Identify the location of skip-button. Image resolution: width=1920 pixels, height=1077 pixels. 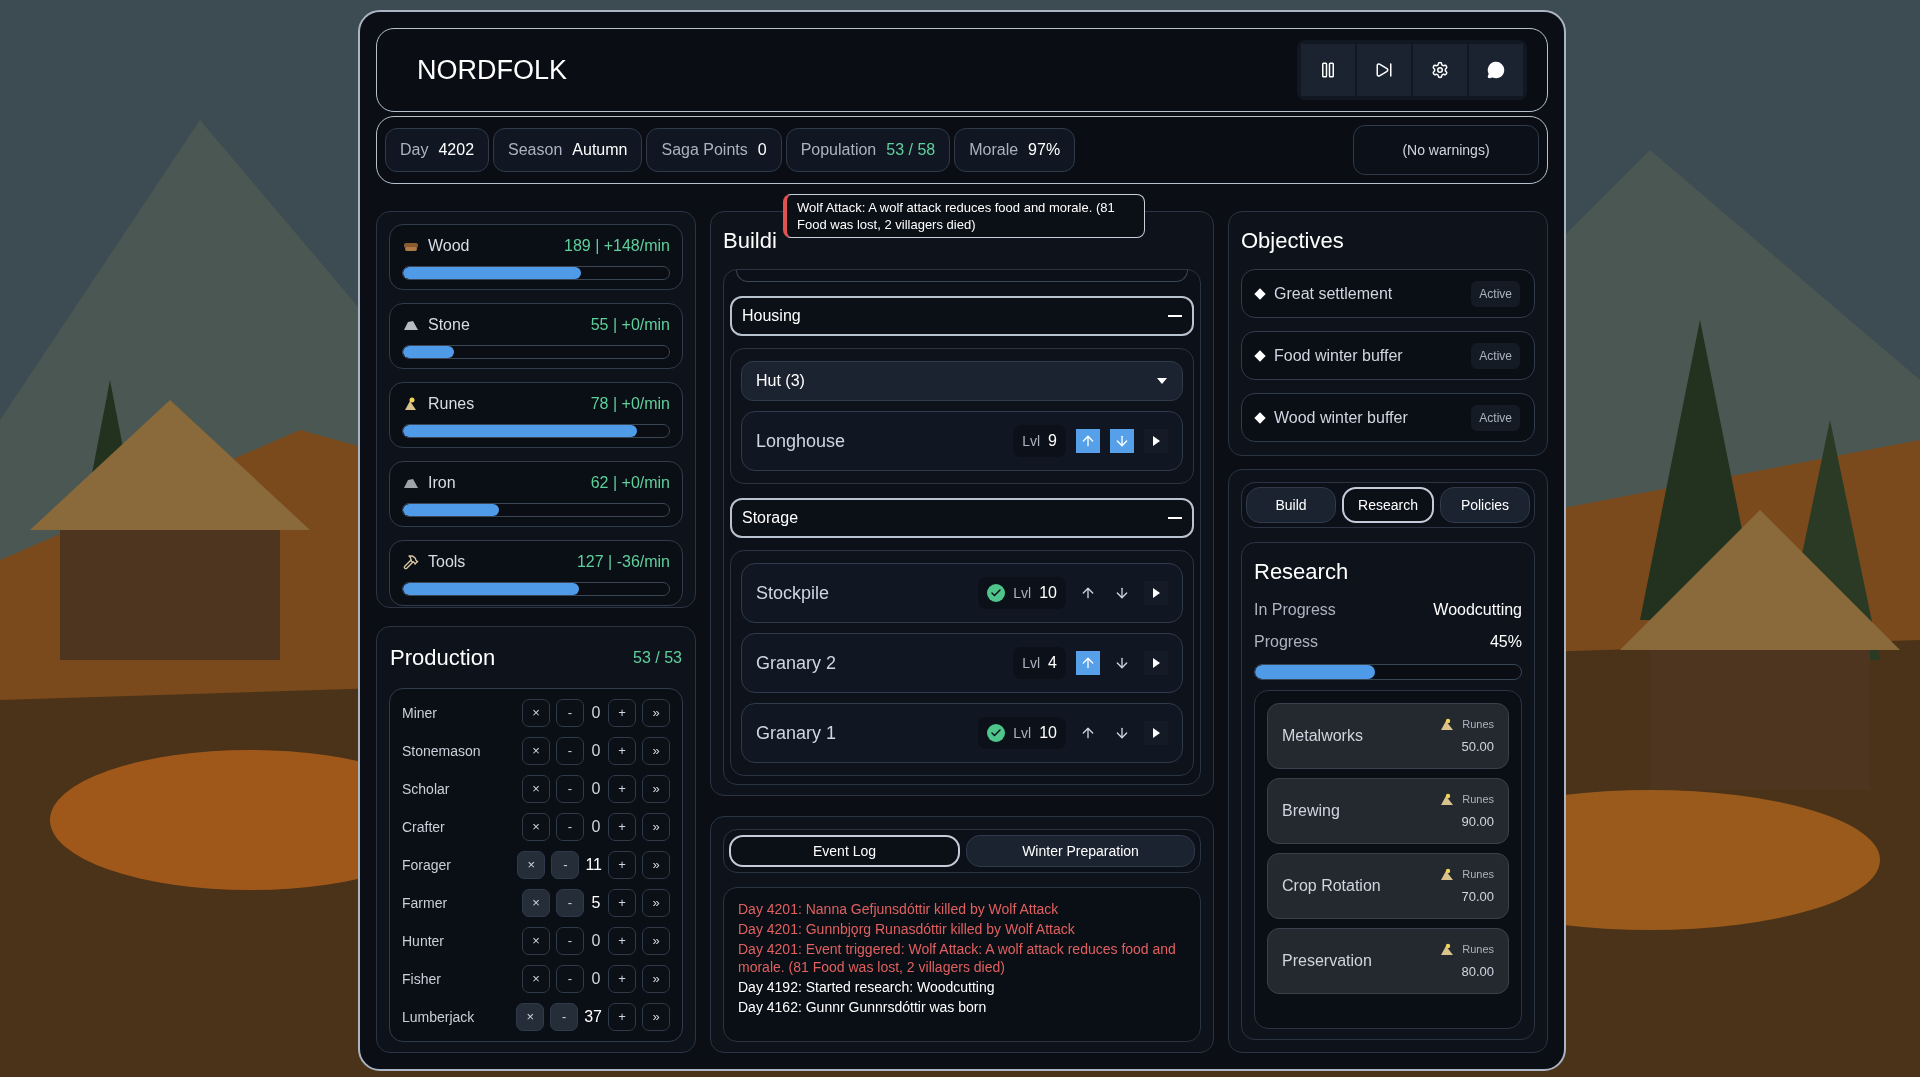
(1384, 70).